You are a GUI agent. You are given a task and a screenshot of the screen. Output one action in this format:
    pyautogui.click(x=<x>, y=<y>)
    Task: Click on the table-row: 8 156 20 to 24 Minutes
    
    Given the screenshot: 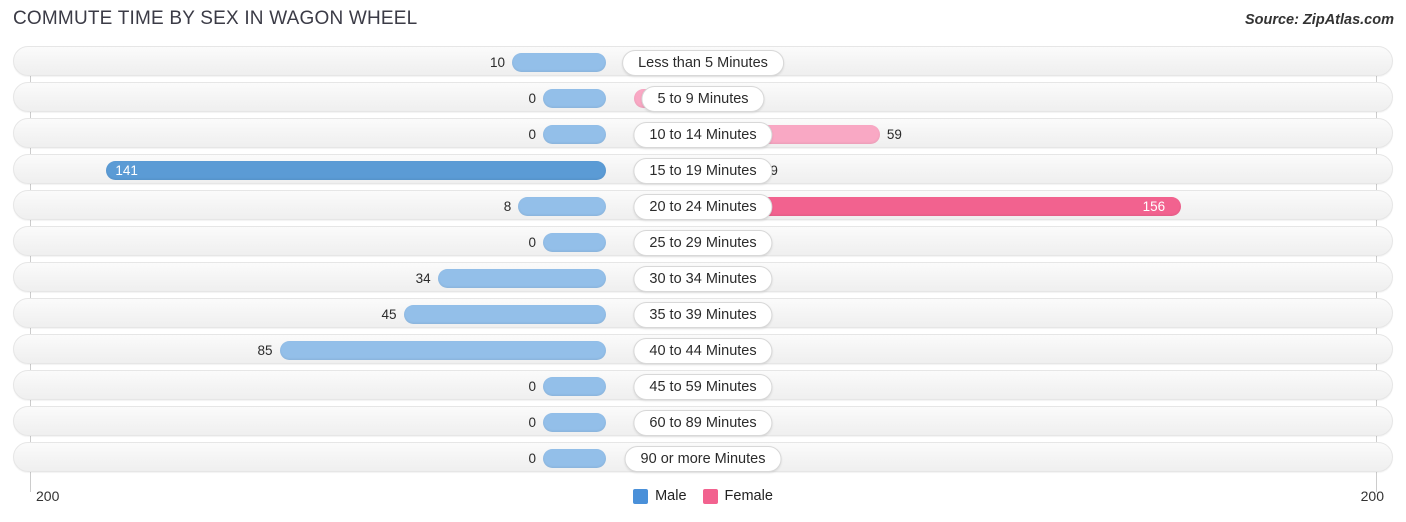 What is the action you would take?
    pyautogui.click(x=703, y=205)
    